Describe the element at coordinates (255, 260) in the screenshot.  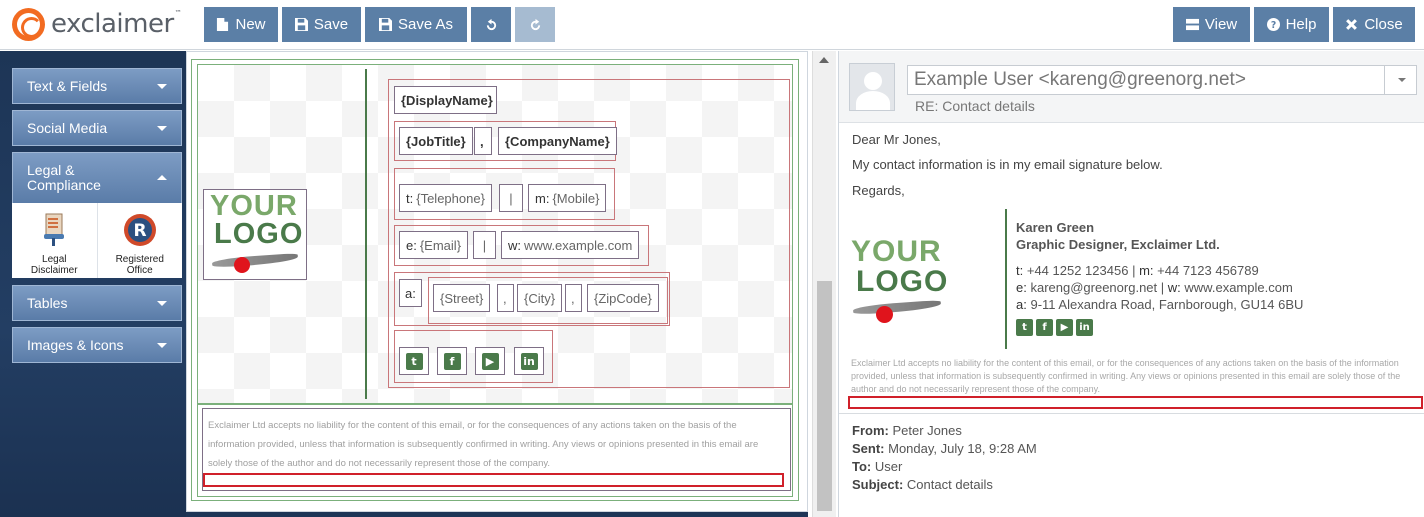
I see `logo-brush-stroke` at that location.